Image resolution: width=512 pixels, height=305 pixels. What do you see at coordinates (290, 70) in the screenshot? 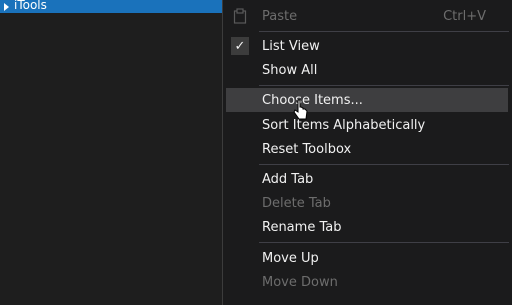
I see `menu-item-label: Show All` at bounding box center [290, 70].